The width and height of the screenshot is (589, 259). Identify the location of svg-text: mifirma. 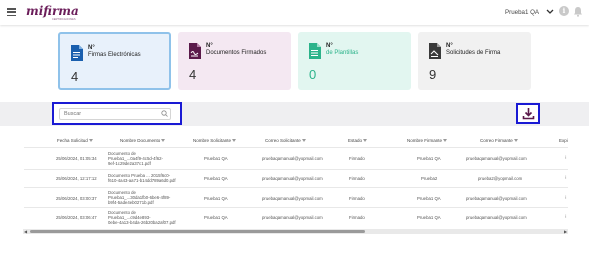
(52, 11).